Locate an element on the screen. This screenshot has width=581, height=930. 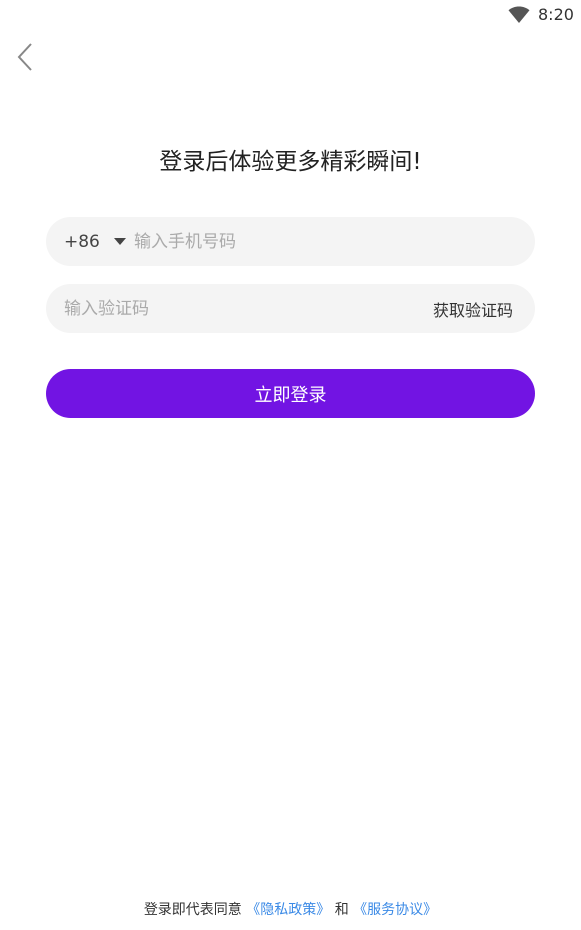
status-time: 8:20 is located at coordinates (556, 14).